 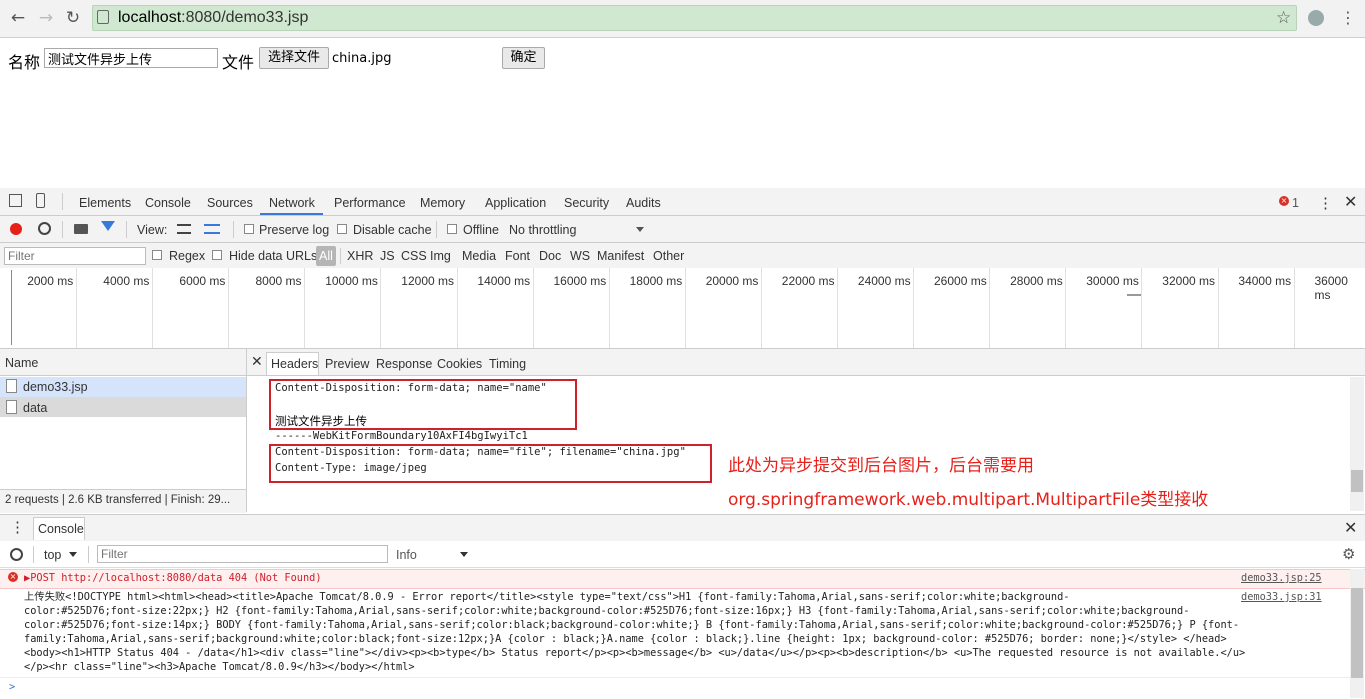 What do you see at coordinates (401, 436) in the screenshot?
I see `payload-line: ------WebKitFormBoundary10AxFI4bgIwyiTc1` at bounding box center [401, 436].